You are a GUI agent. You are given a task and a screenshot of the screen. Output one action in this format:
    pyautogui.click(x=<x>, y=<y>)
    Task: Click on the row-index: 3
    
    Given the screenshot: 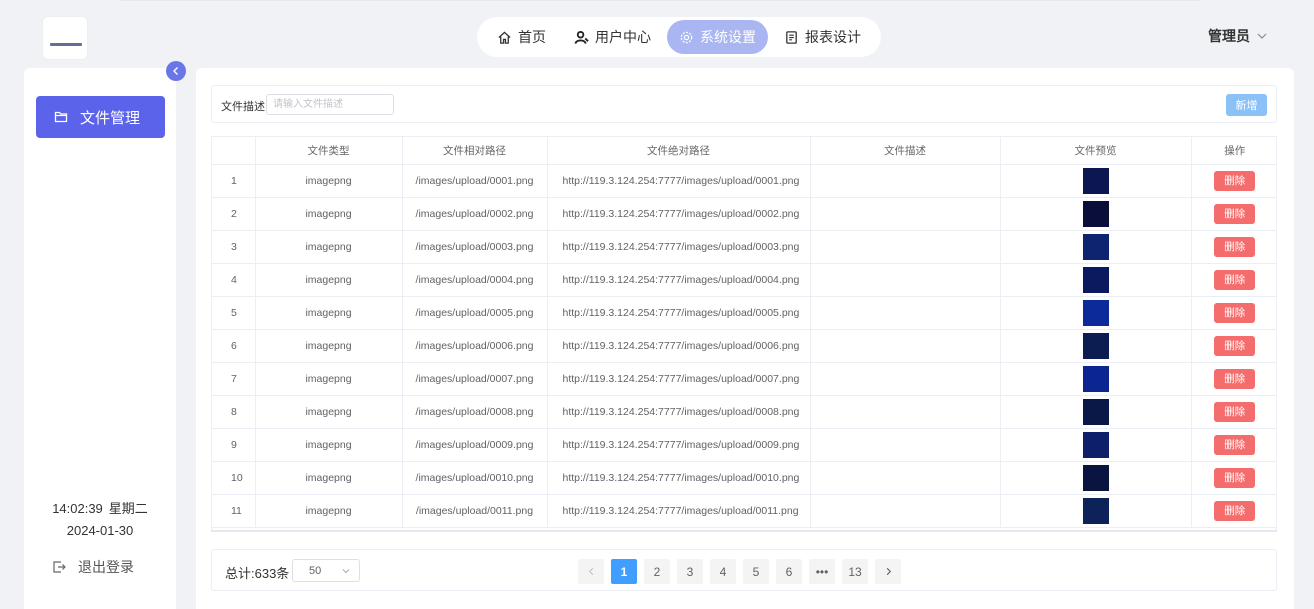 What is the action you would take?
    pyautogui.click(x=234, y=247)
    